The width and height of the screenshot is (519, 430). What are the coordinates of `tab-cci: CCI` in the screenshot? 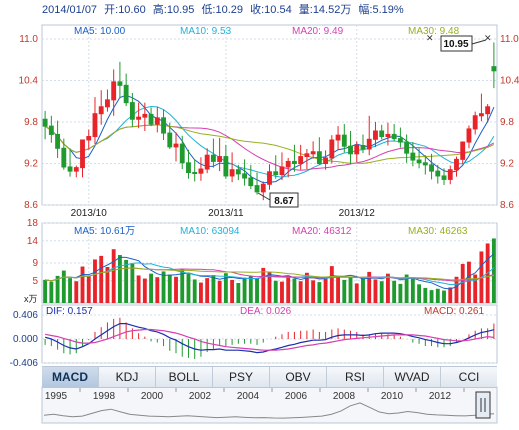 It's located at (469, 377).